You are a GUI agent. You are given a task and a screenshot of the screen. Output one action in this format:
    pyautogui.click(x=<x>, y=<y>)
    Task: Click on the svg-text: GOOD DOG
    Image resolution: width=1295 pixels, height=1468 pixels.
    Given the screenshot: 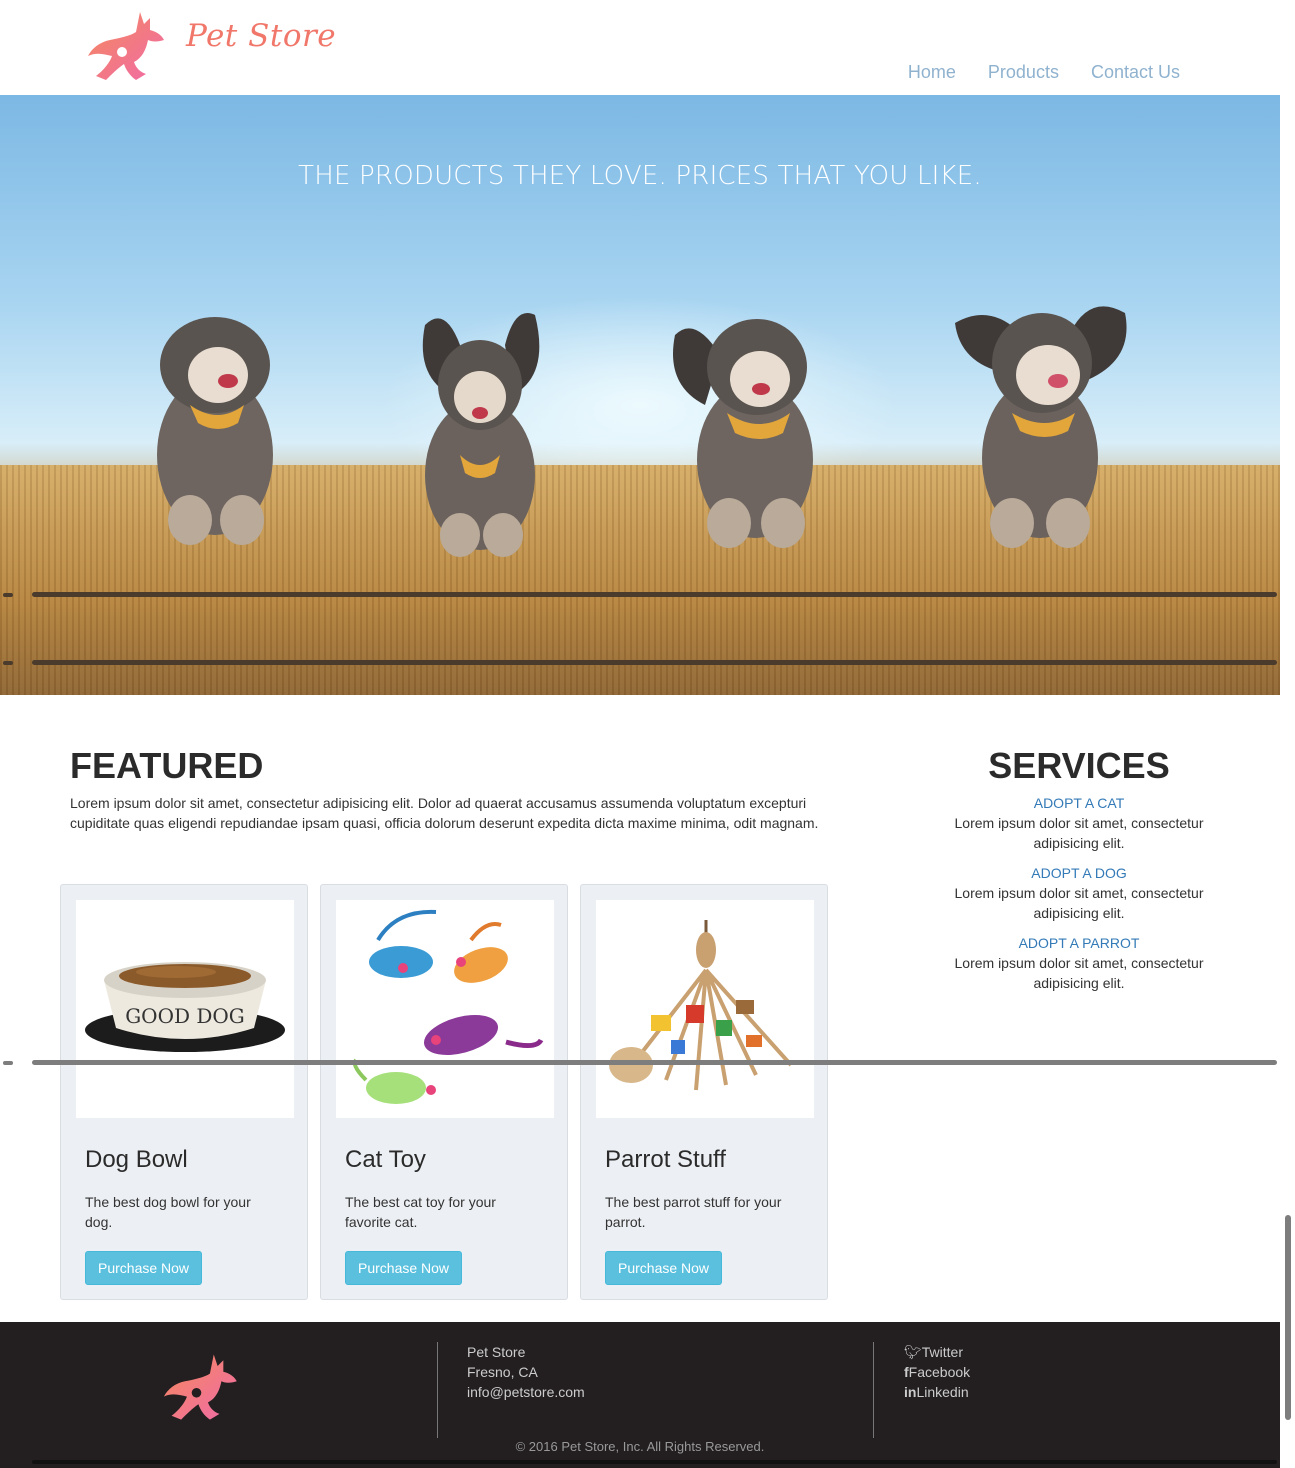 What is the action you would take?
    pyautogui.click(x=185, y=1016)
    